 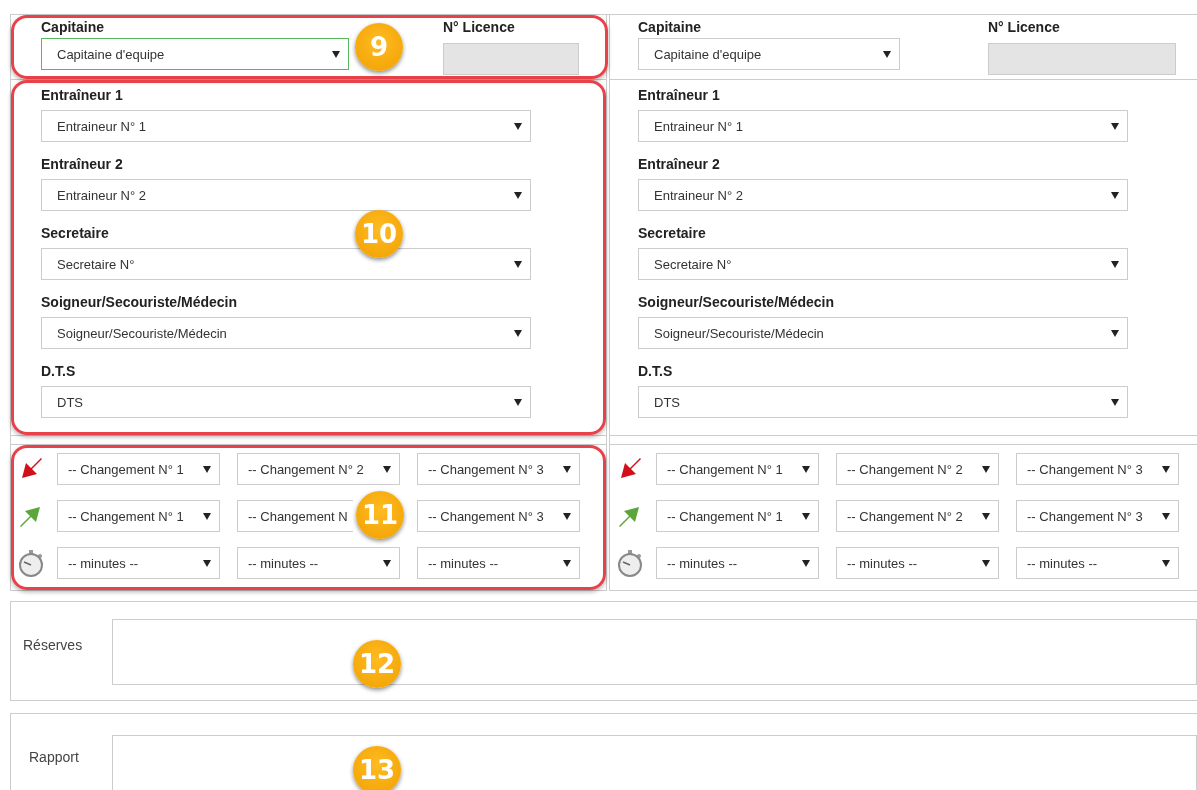 What do you see at coordinates (295, 516) in the screenshot?
I see `substitution-dropdown: -- Changement N` at bounding box center [295, 516].